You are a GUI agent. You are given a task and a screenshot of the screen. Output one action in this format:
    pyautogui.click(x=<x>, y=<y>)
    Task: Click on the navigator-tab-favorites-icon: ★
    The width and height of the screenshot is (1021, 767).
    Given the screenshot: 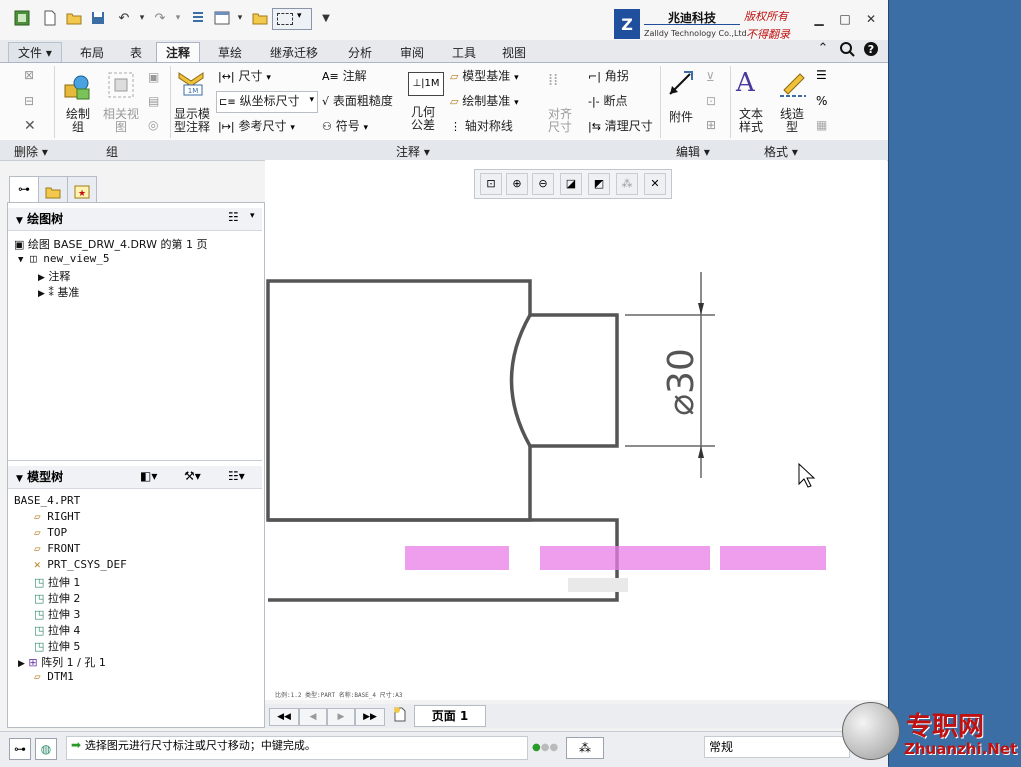 What is the action you would take?
    pyautogui.click(x=82, y=190)
    